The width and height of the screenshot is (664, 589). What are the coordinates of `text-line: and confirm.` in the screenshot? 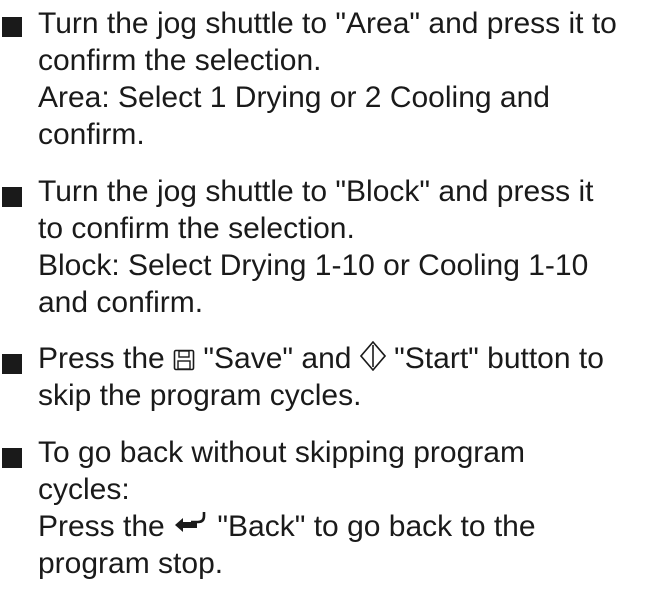 It's located at (121, 302).